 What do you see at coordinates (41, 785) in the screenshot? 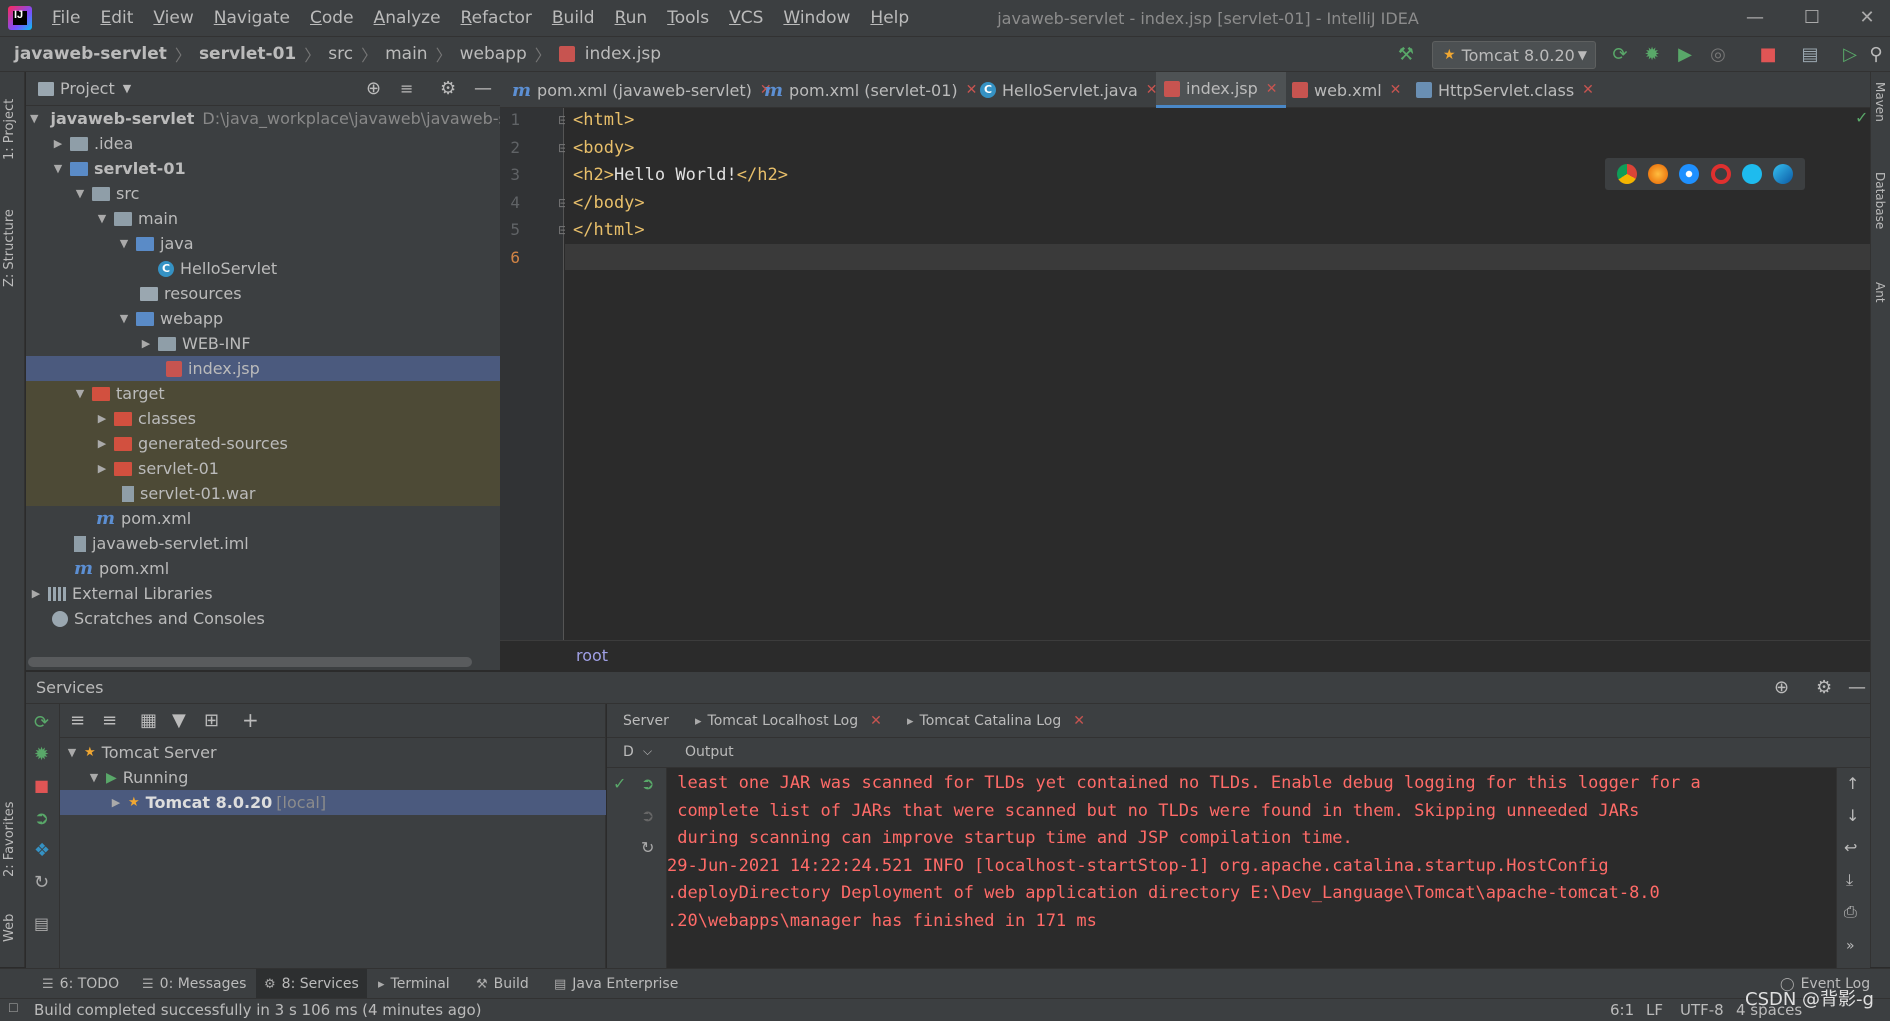
I see `stop-icon: ■` at bounding box center [41, 785].